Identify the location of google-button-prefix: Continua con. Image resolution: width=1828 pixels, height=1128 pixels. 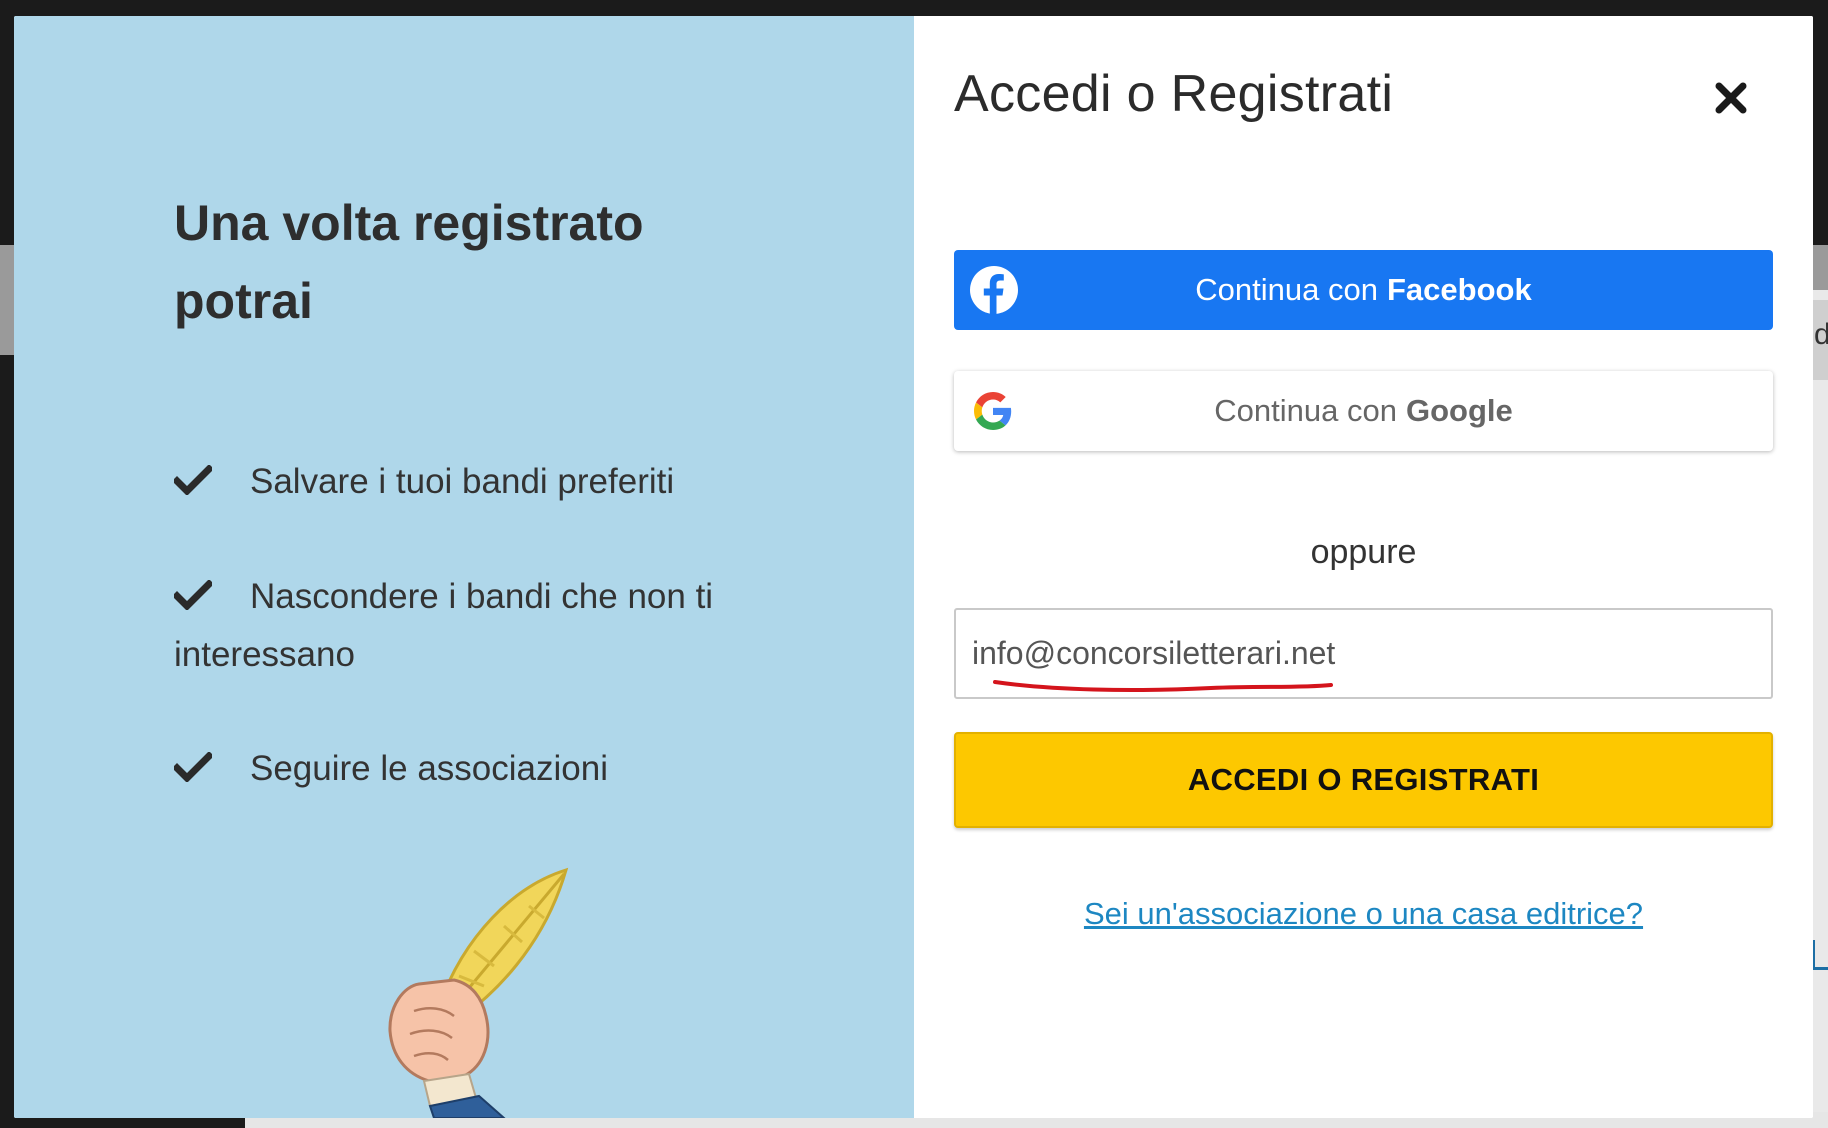
(1305, 410).